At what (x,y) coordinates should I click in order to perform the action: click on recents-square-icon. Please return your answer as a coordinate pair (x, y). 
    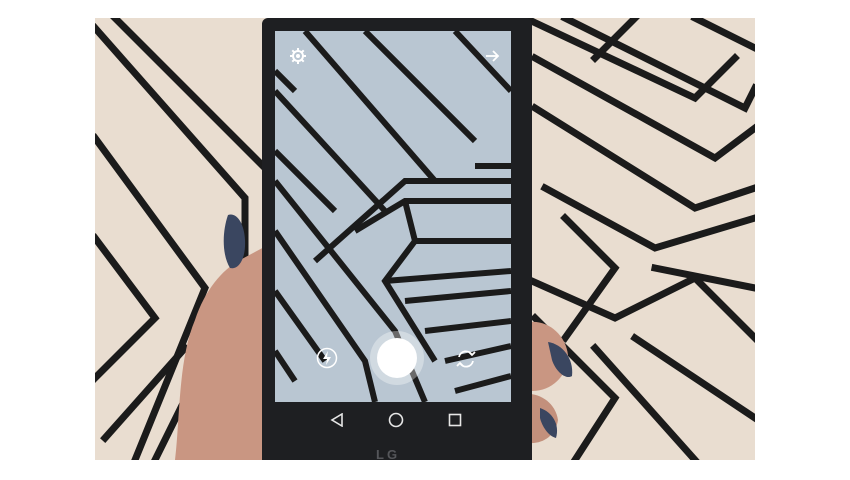
    Looking at the image, I should click on (455, 420).